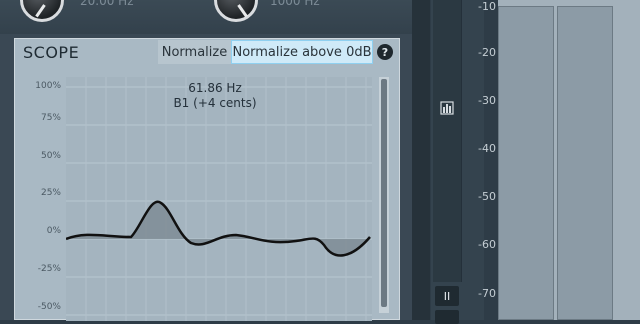 The height and width of the screenshot is (324, 640). I want to click on bottom-meter-button, so click(447, 317).